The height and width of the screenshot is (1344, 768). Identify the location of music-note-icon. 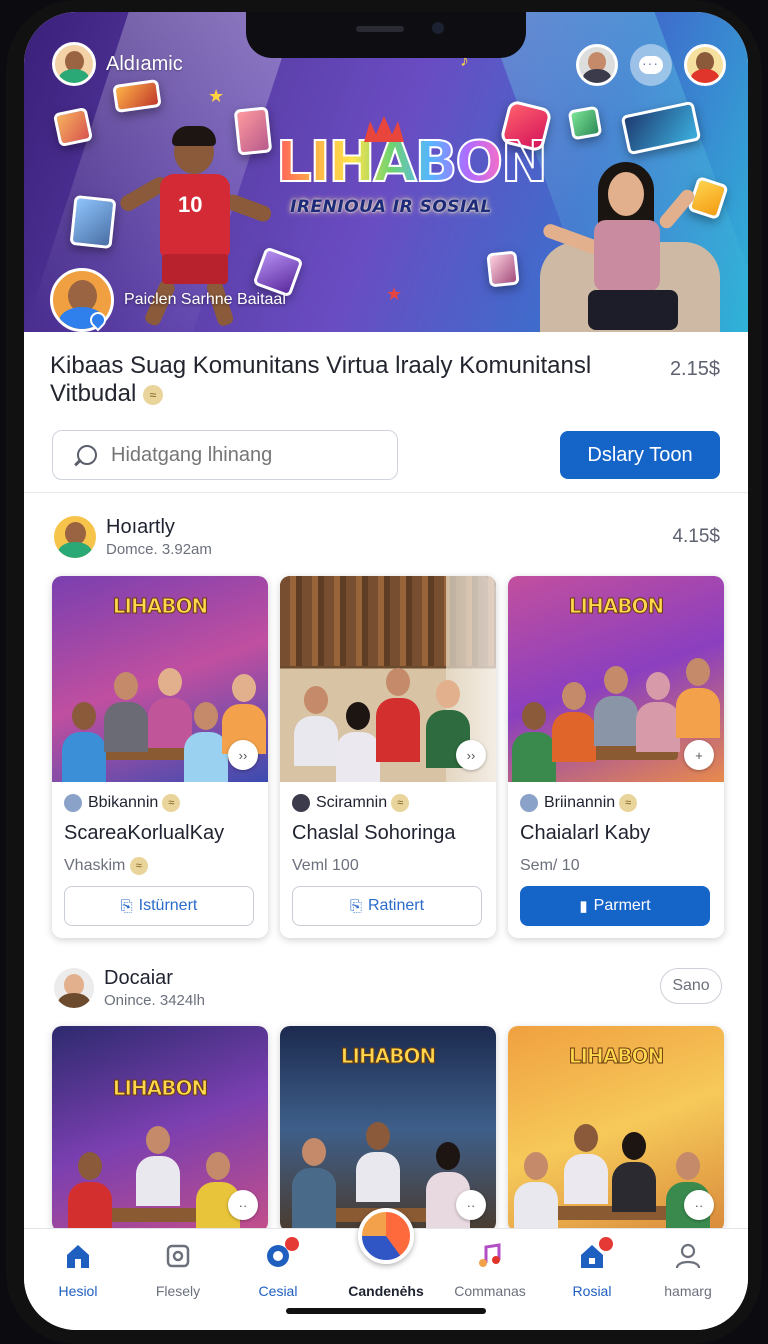
(490, 1256).